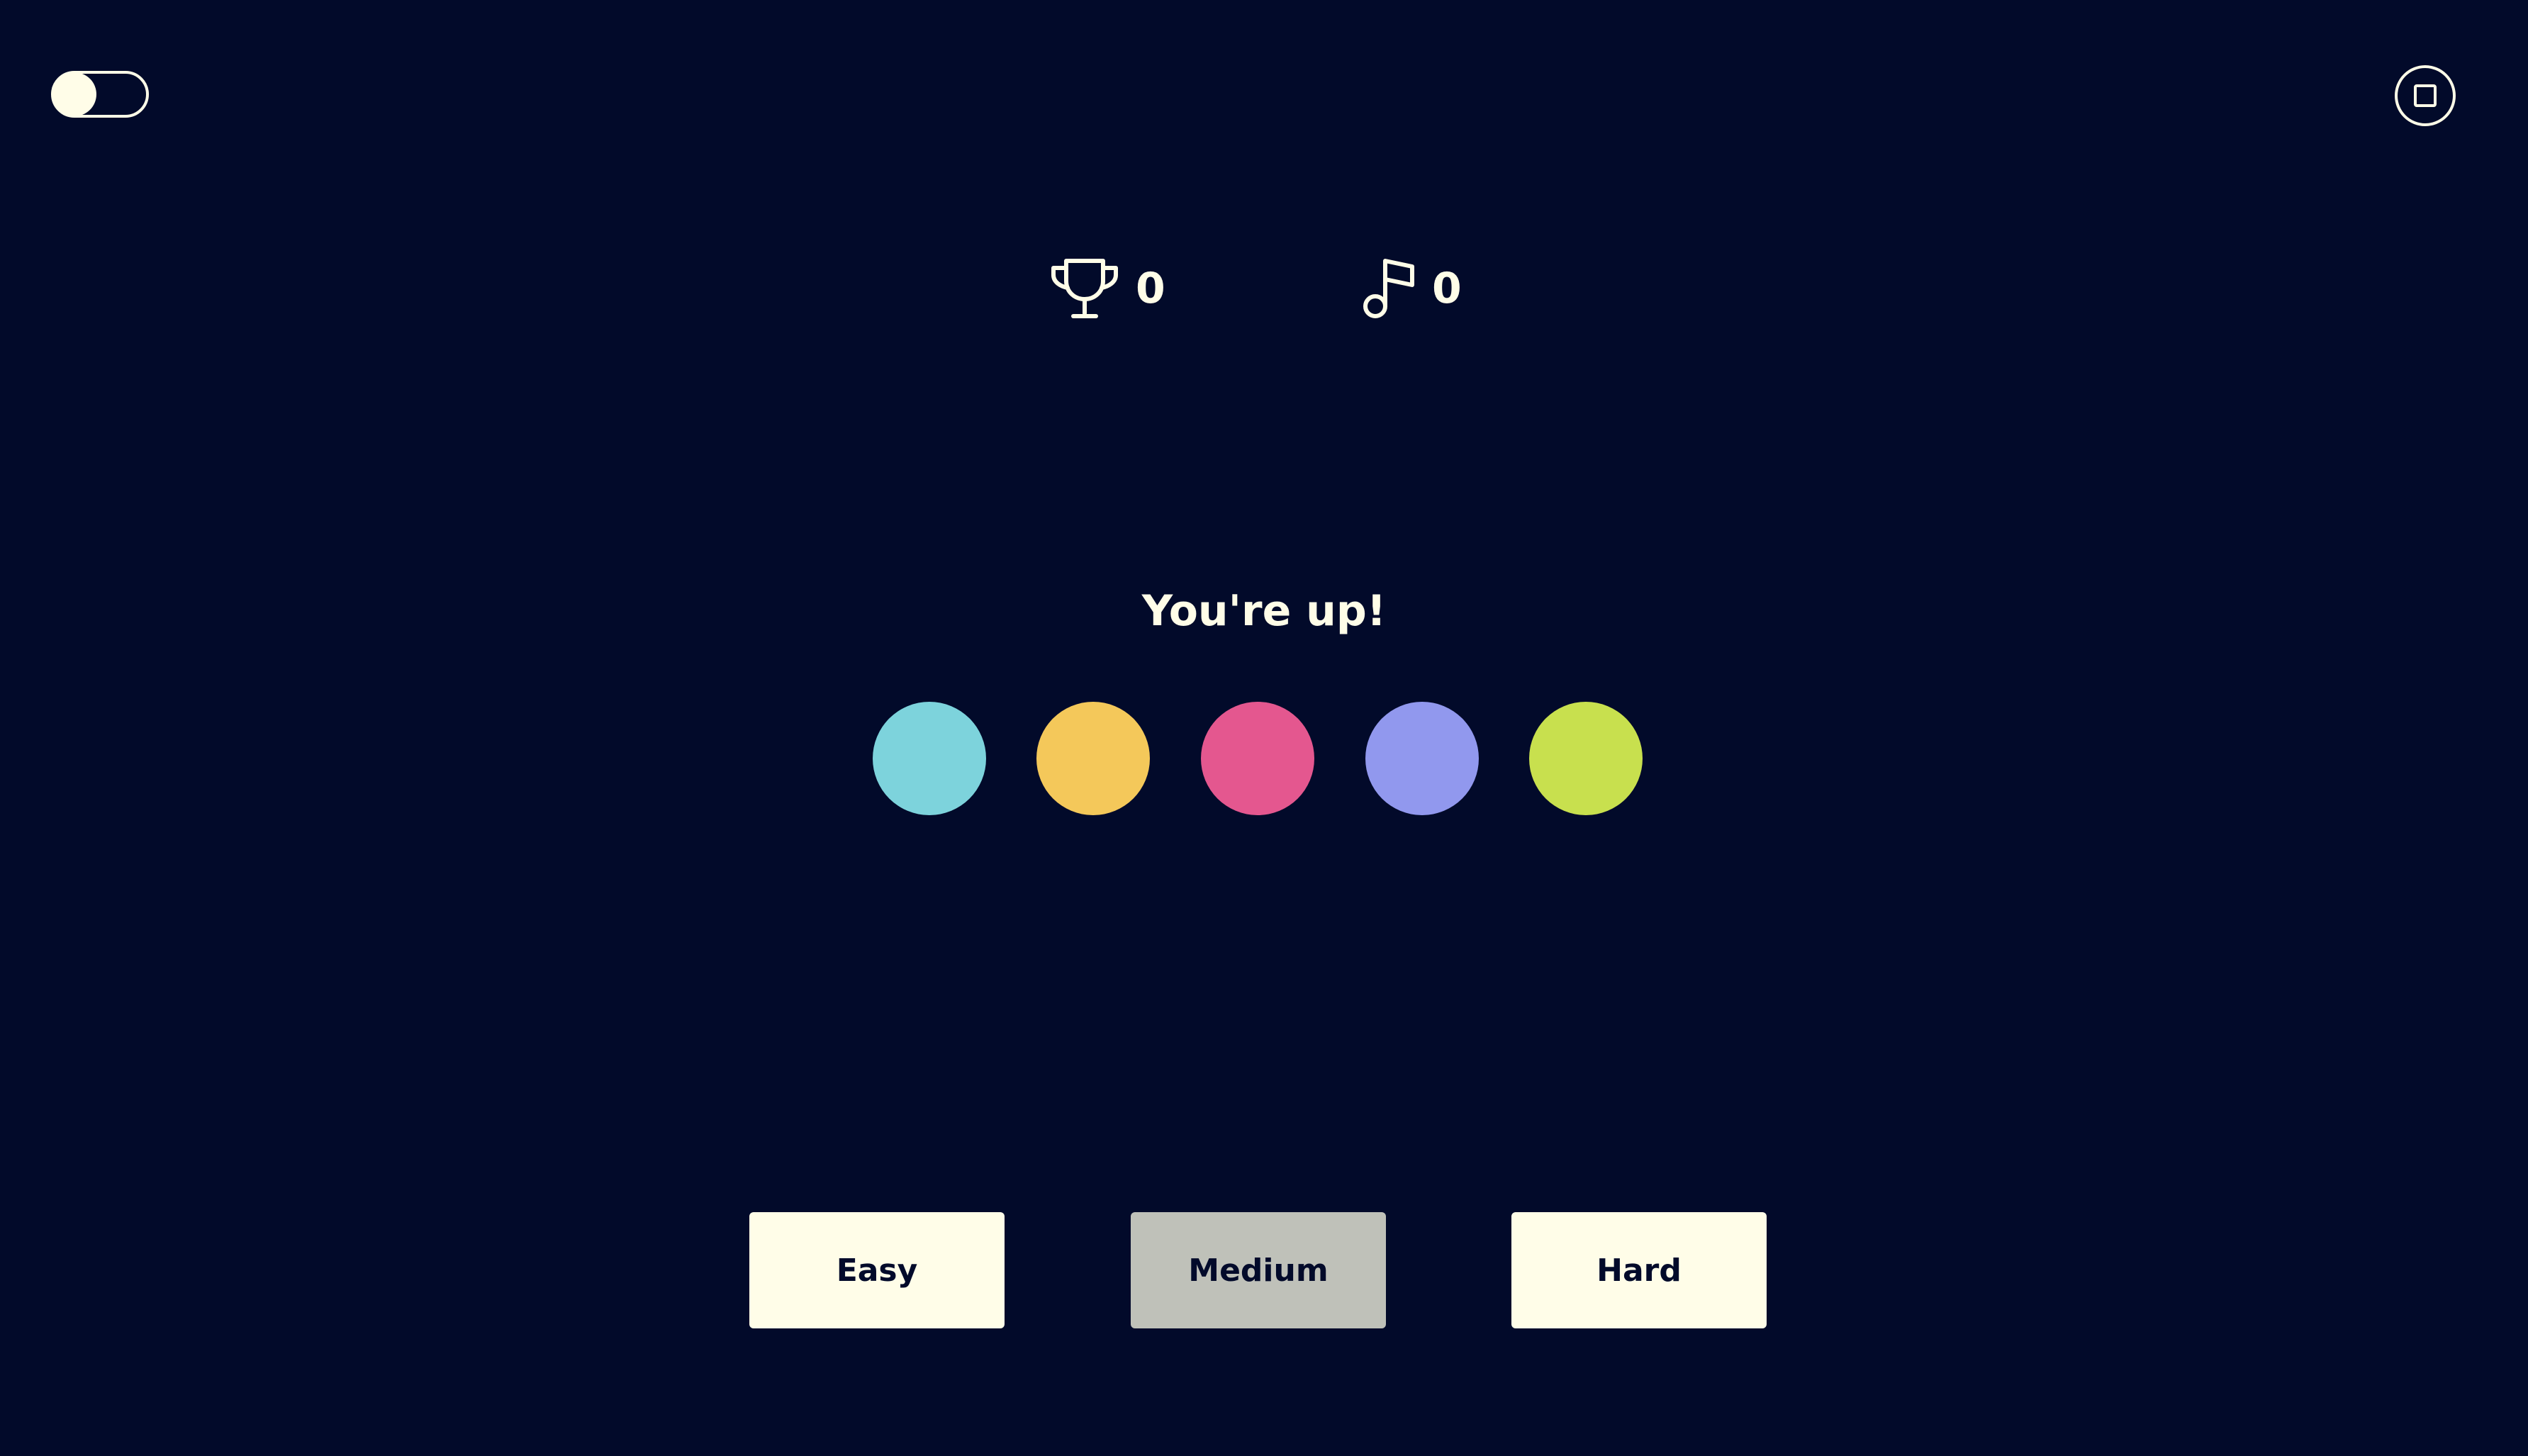 The height and width of the screenshot is (1456, 2528). Describe the element at coordinates (1422, 758) in the screenshot. I see `pad-purple` at that location.